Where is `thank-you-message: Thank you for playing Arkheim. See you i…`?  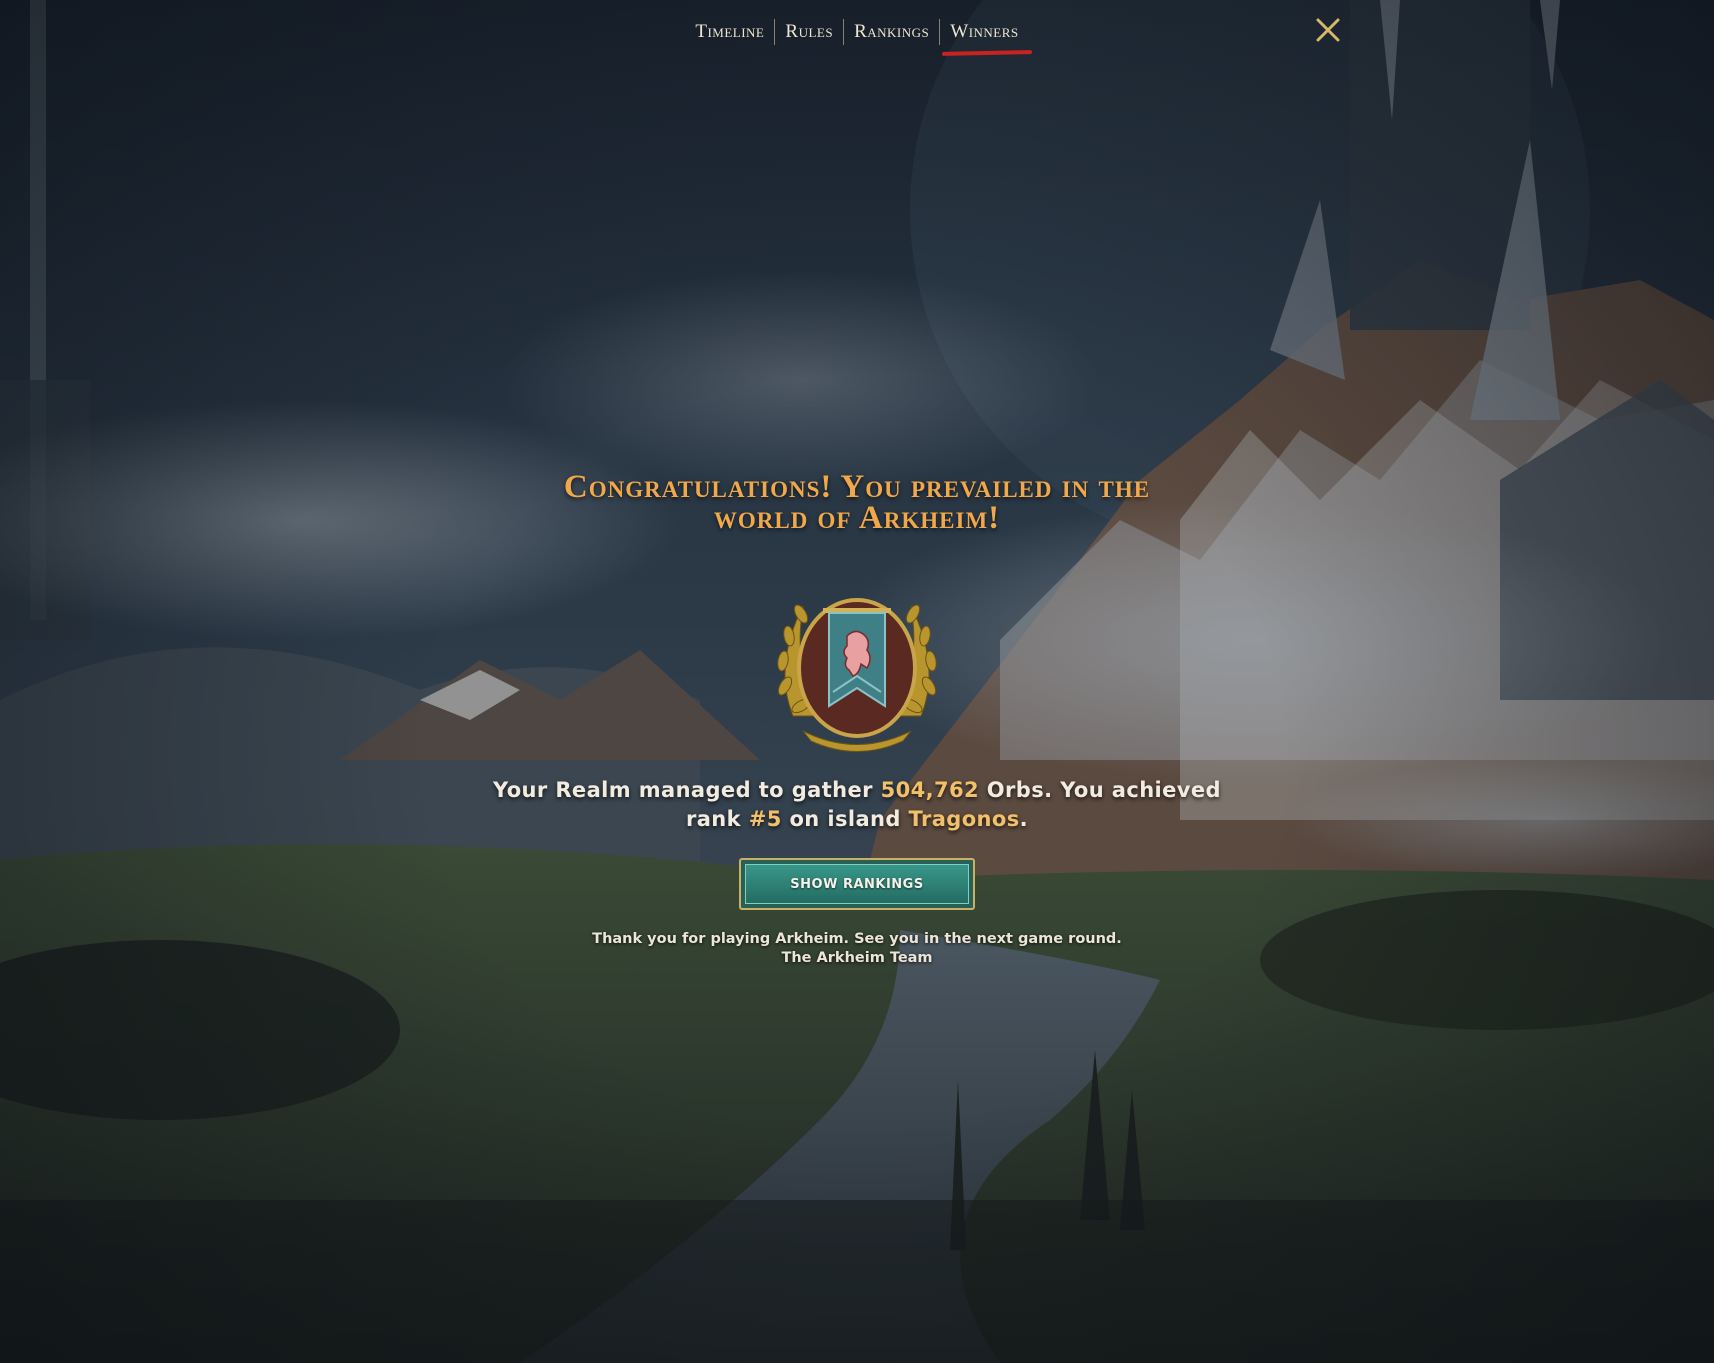 thank-you-message: Thank you for playing Arkheim. See you i… is located at coordinates (857, 949).